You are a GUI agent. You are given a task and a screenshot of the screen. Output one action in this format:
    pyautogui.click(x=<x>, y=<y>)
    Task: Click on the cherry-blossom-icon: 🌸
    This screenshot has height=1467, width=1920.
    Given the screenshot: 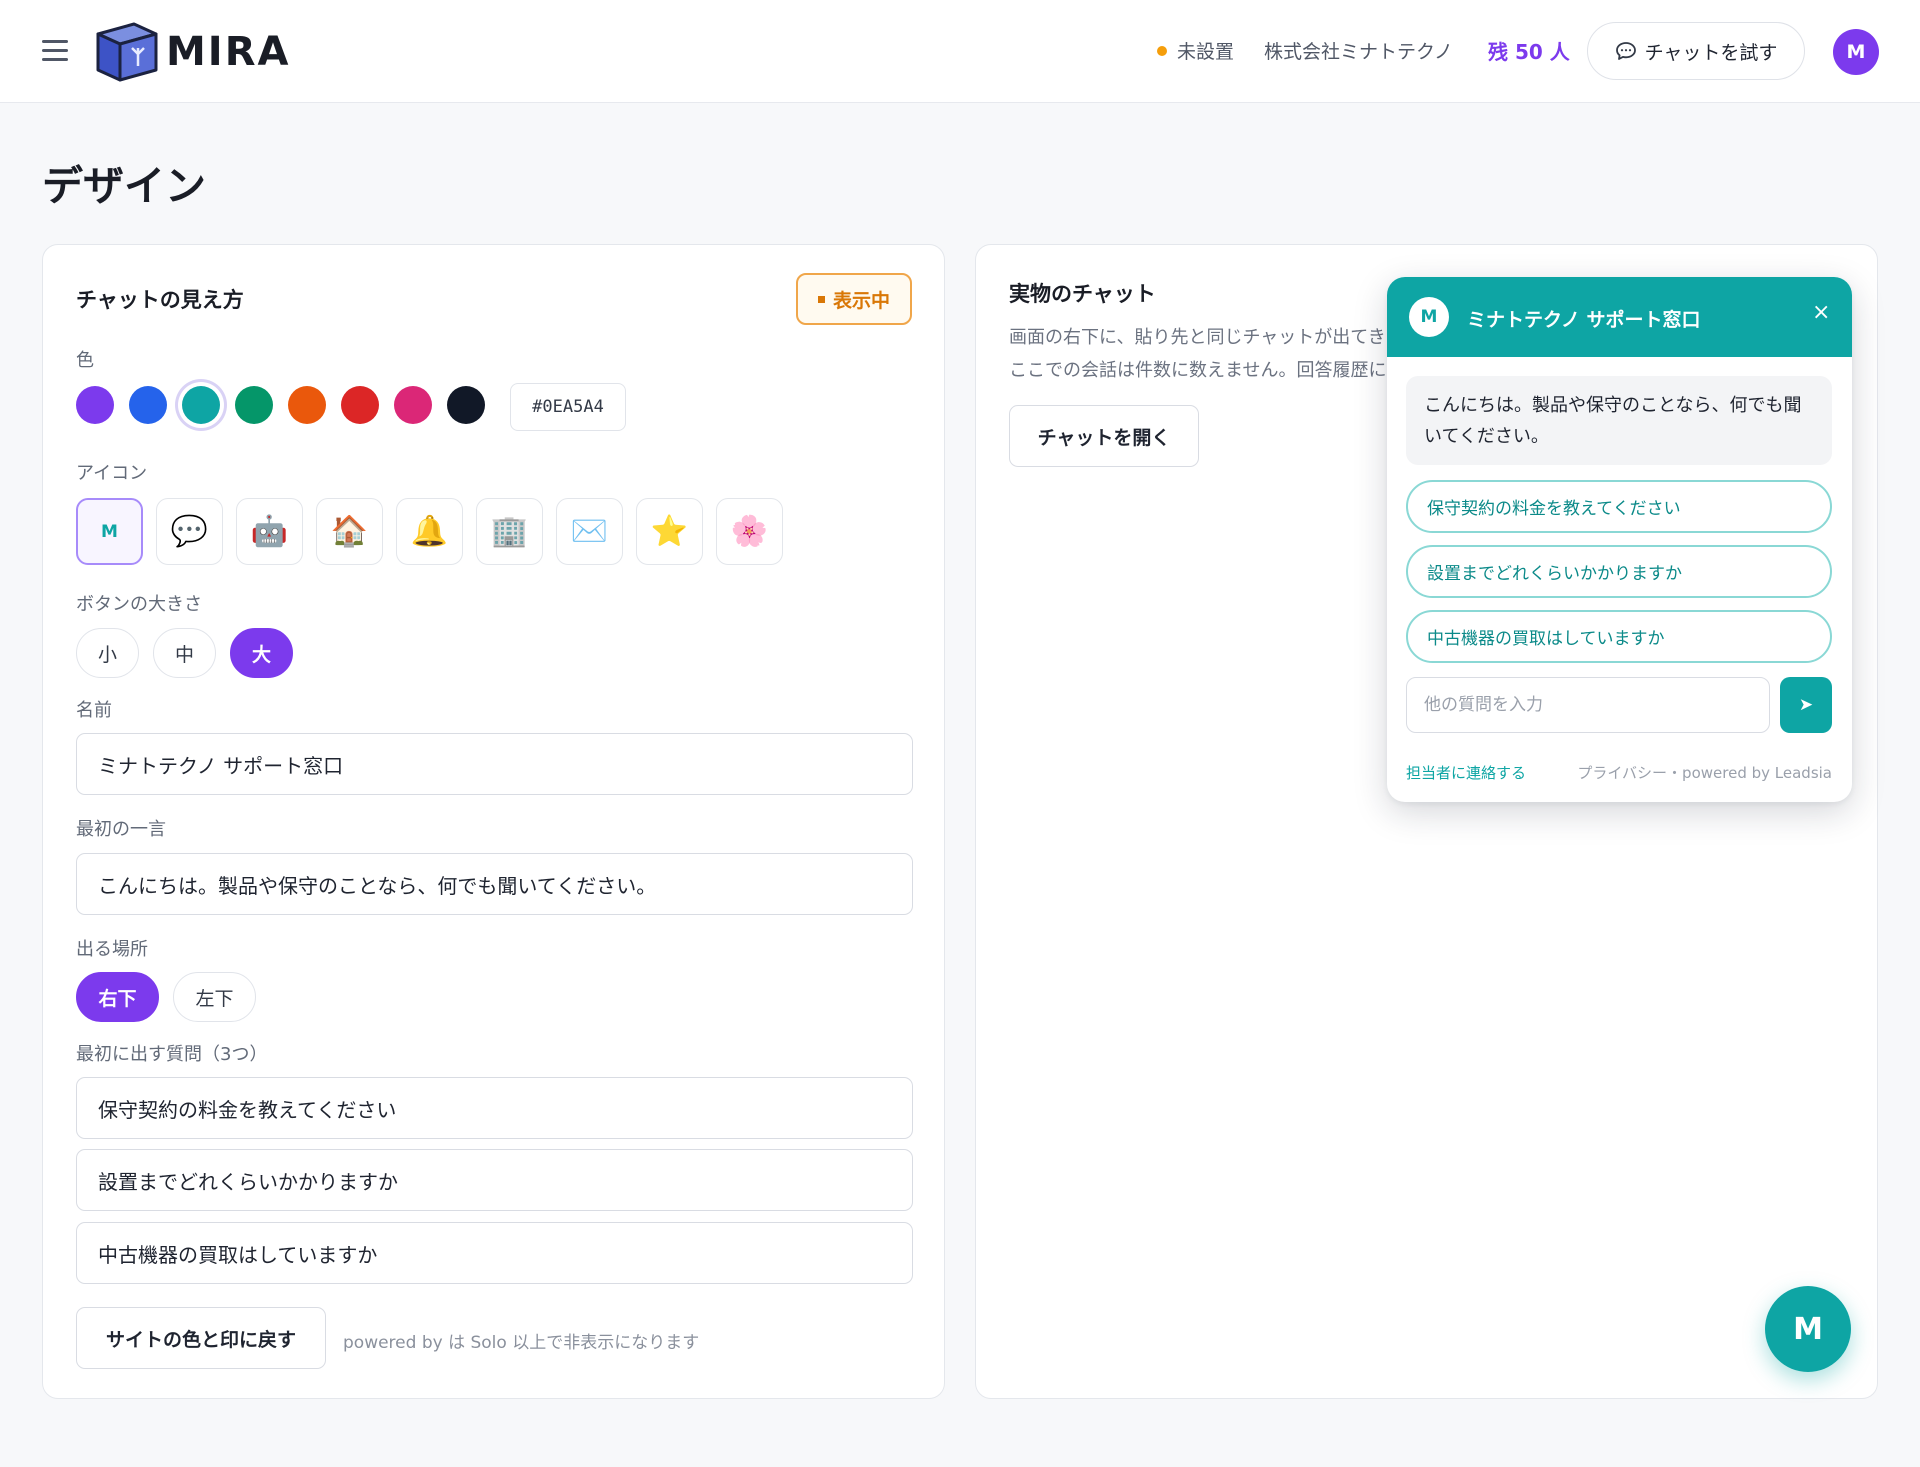 What is the action you would take?
    pyautogui.click(x=749, y=531)
    